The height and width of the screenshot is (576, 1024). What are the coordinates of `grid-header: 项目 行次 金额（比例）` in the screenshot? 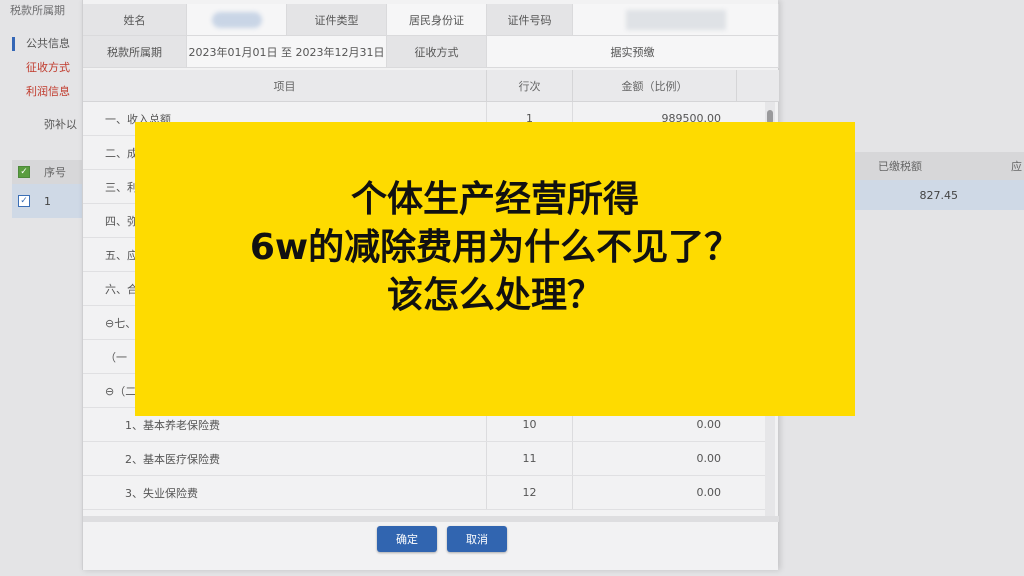 It's located at (431, 86).